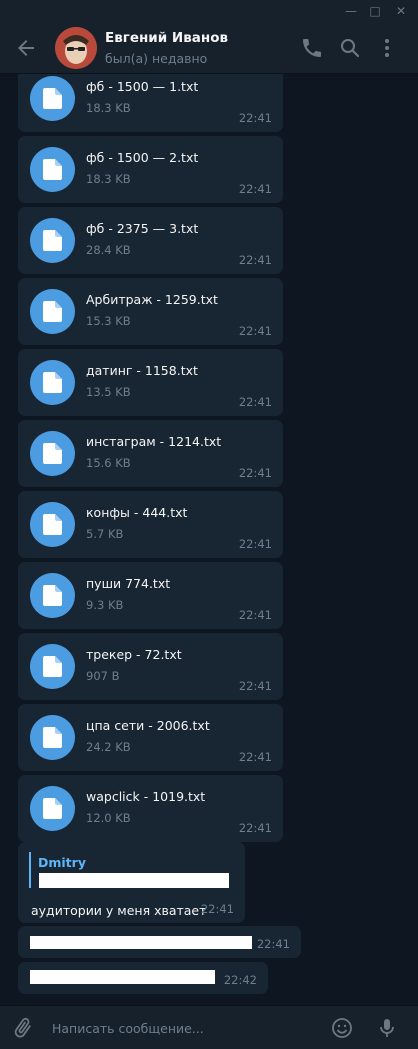 Image resolution: width=418 pixels, height=1049 pixels. What do you see at coordinates (150, 808) in the screenshot?
I see `file-message: wapclick - 1019.txt 12.0 KB 22:41` at bounding box center [150, 808].